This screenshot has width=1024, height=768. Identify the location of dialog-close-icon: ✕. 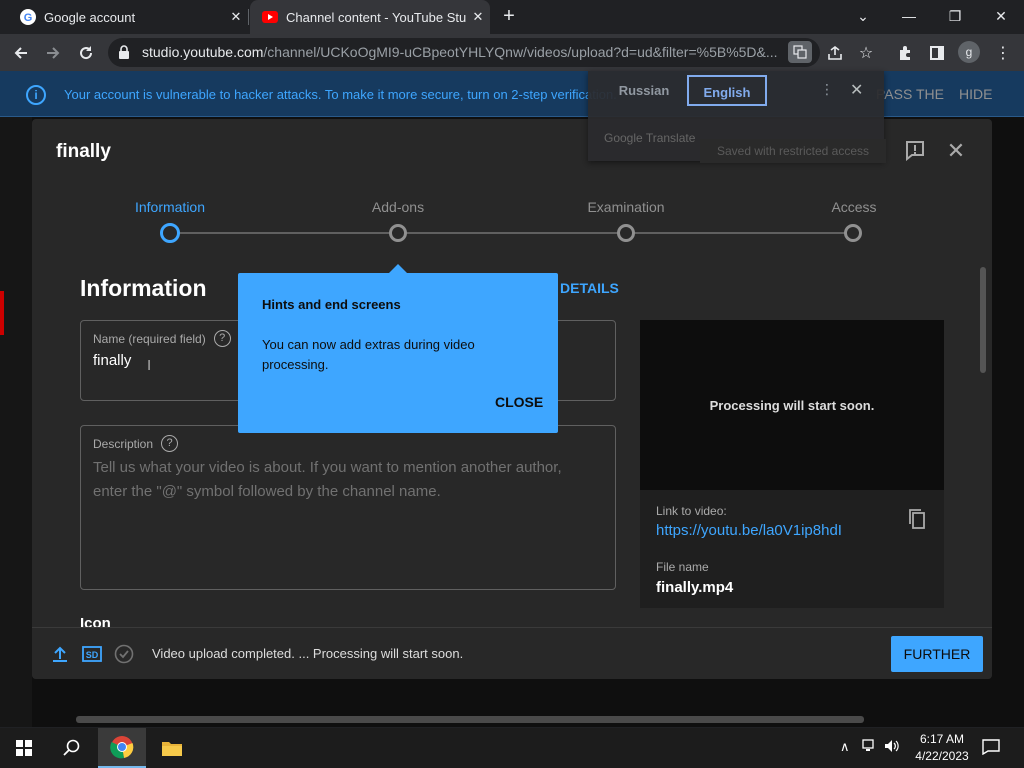
(956, 151).